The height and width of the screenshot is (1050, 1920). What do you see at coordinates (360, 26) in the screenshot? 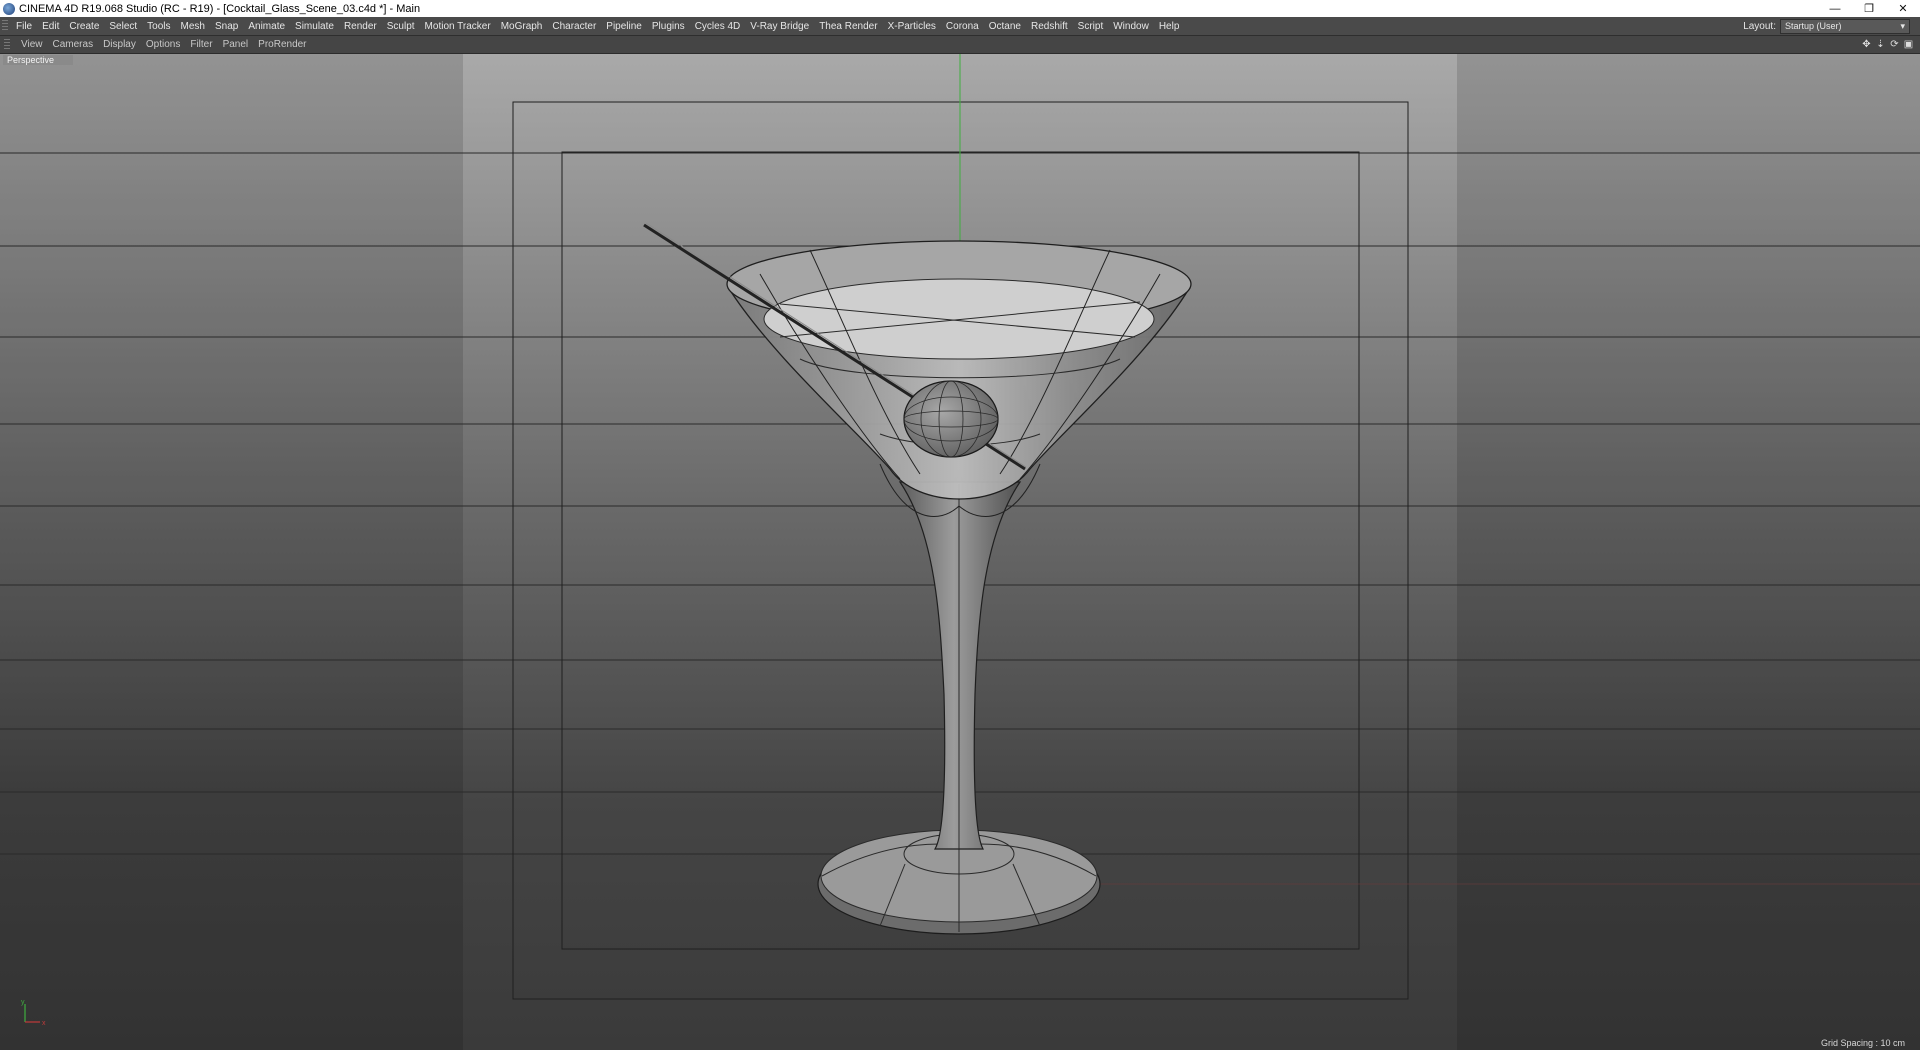
I see `menu-render: Render` at bounding box center [360, 26].